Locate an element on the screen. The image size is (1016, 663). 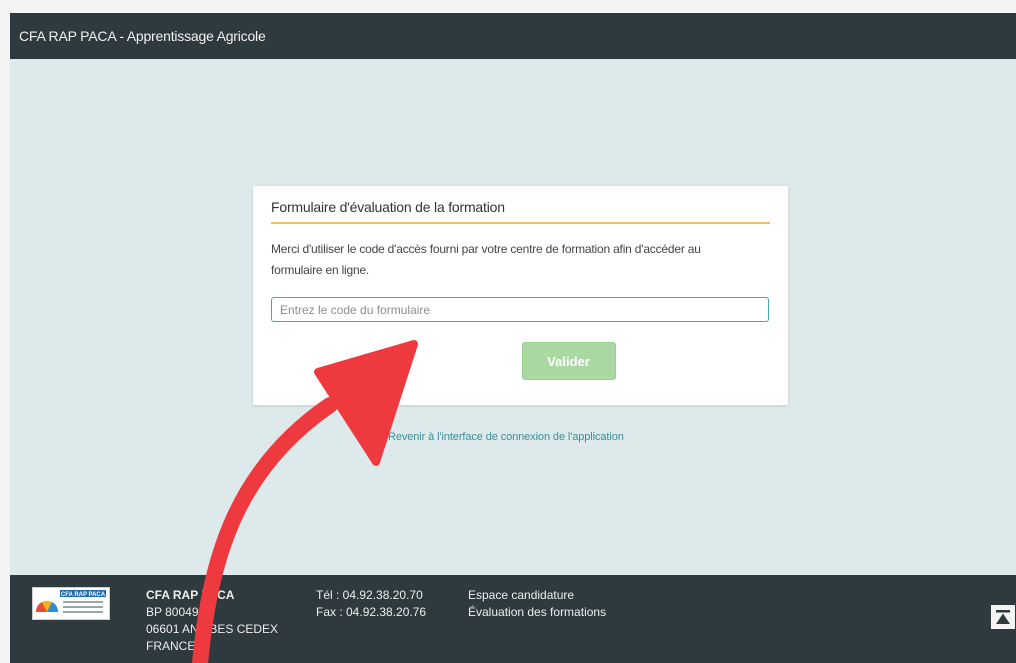
logo-text: CFA RAP PACA is located at coordinates (83, 595).